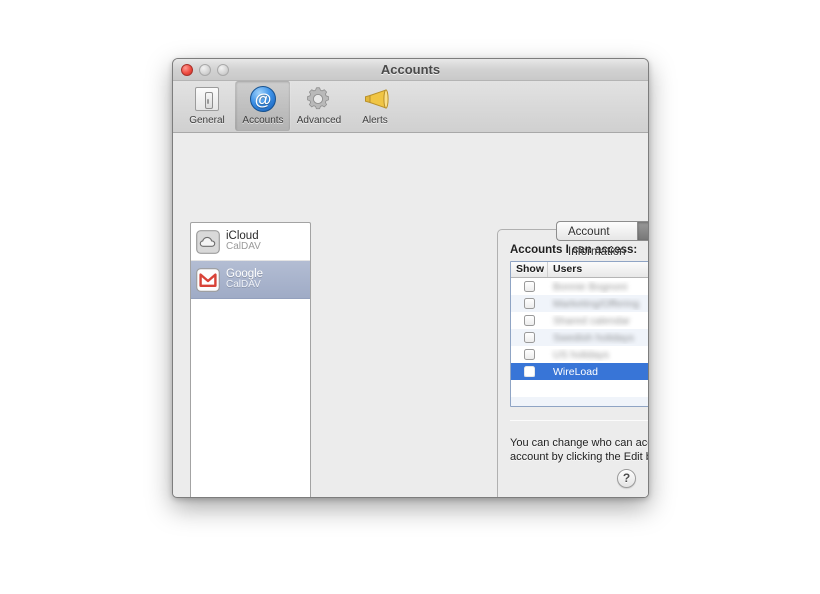  What do you see at coordinates (529, 269) in the screenshot?
I see `column-header-show: Show` at bounding box center [529, 269].